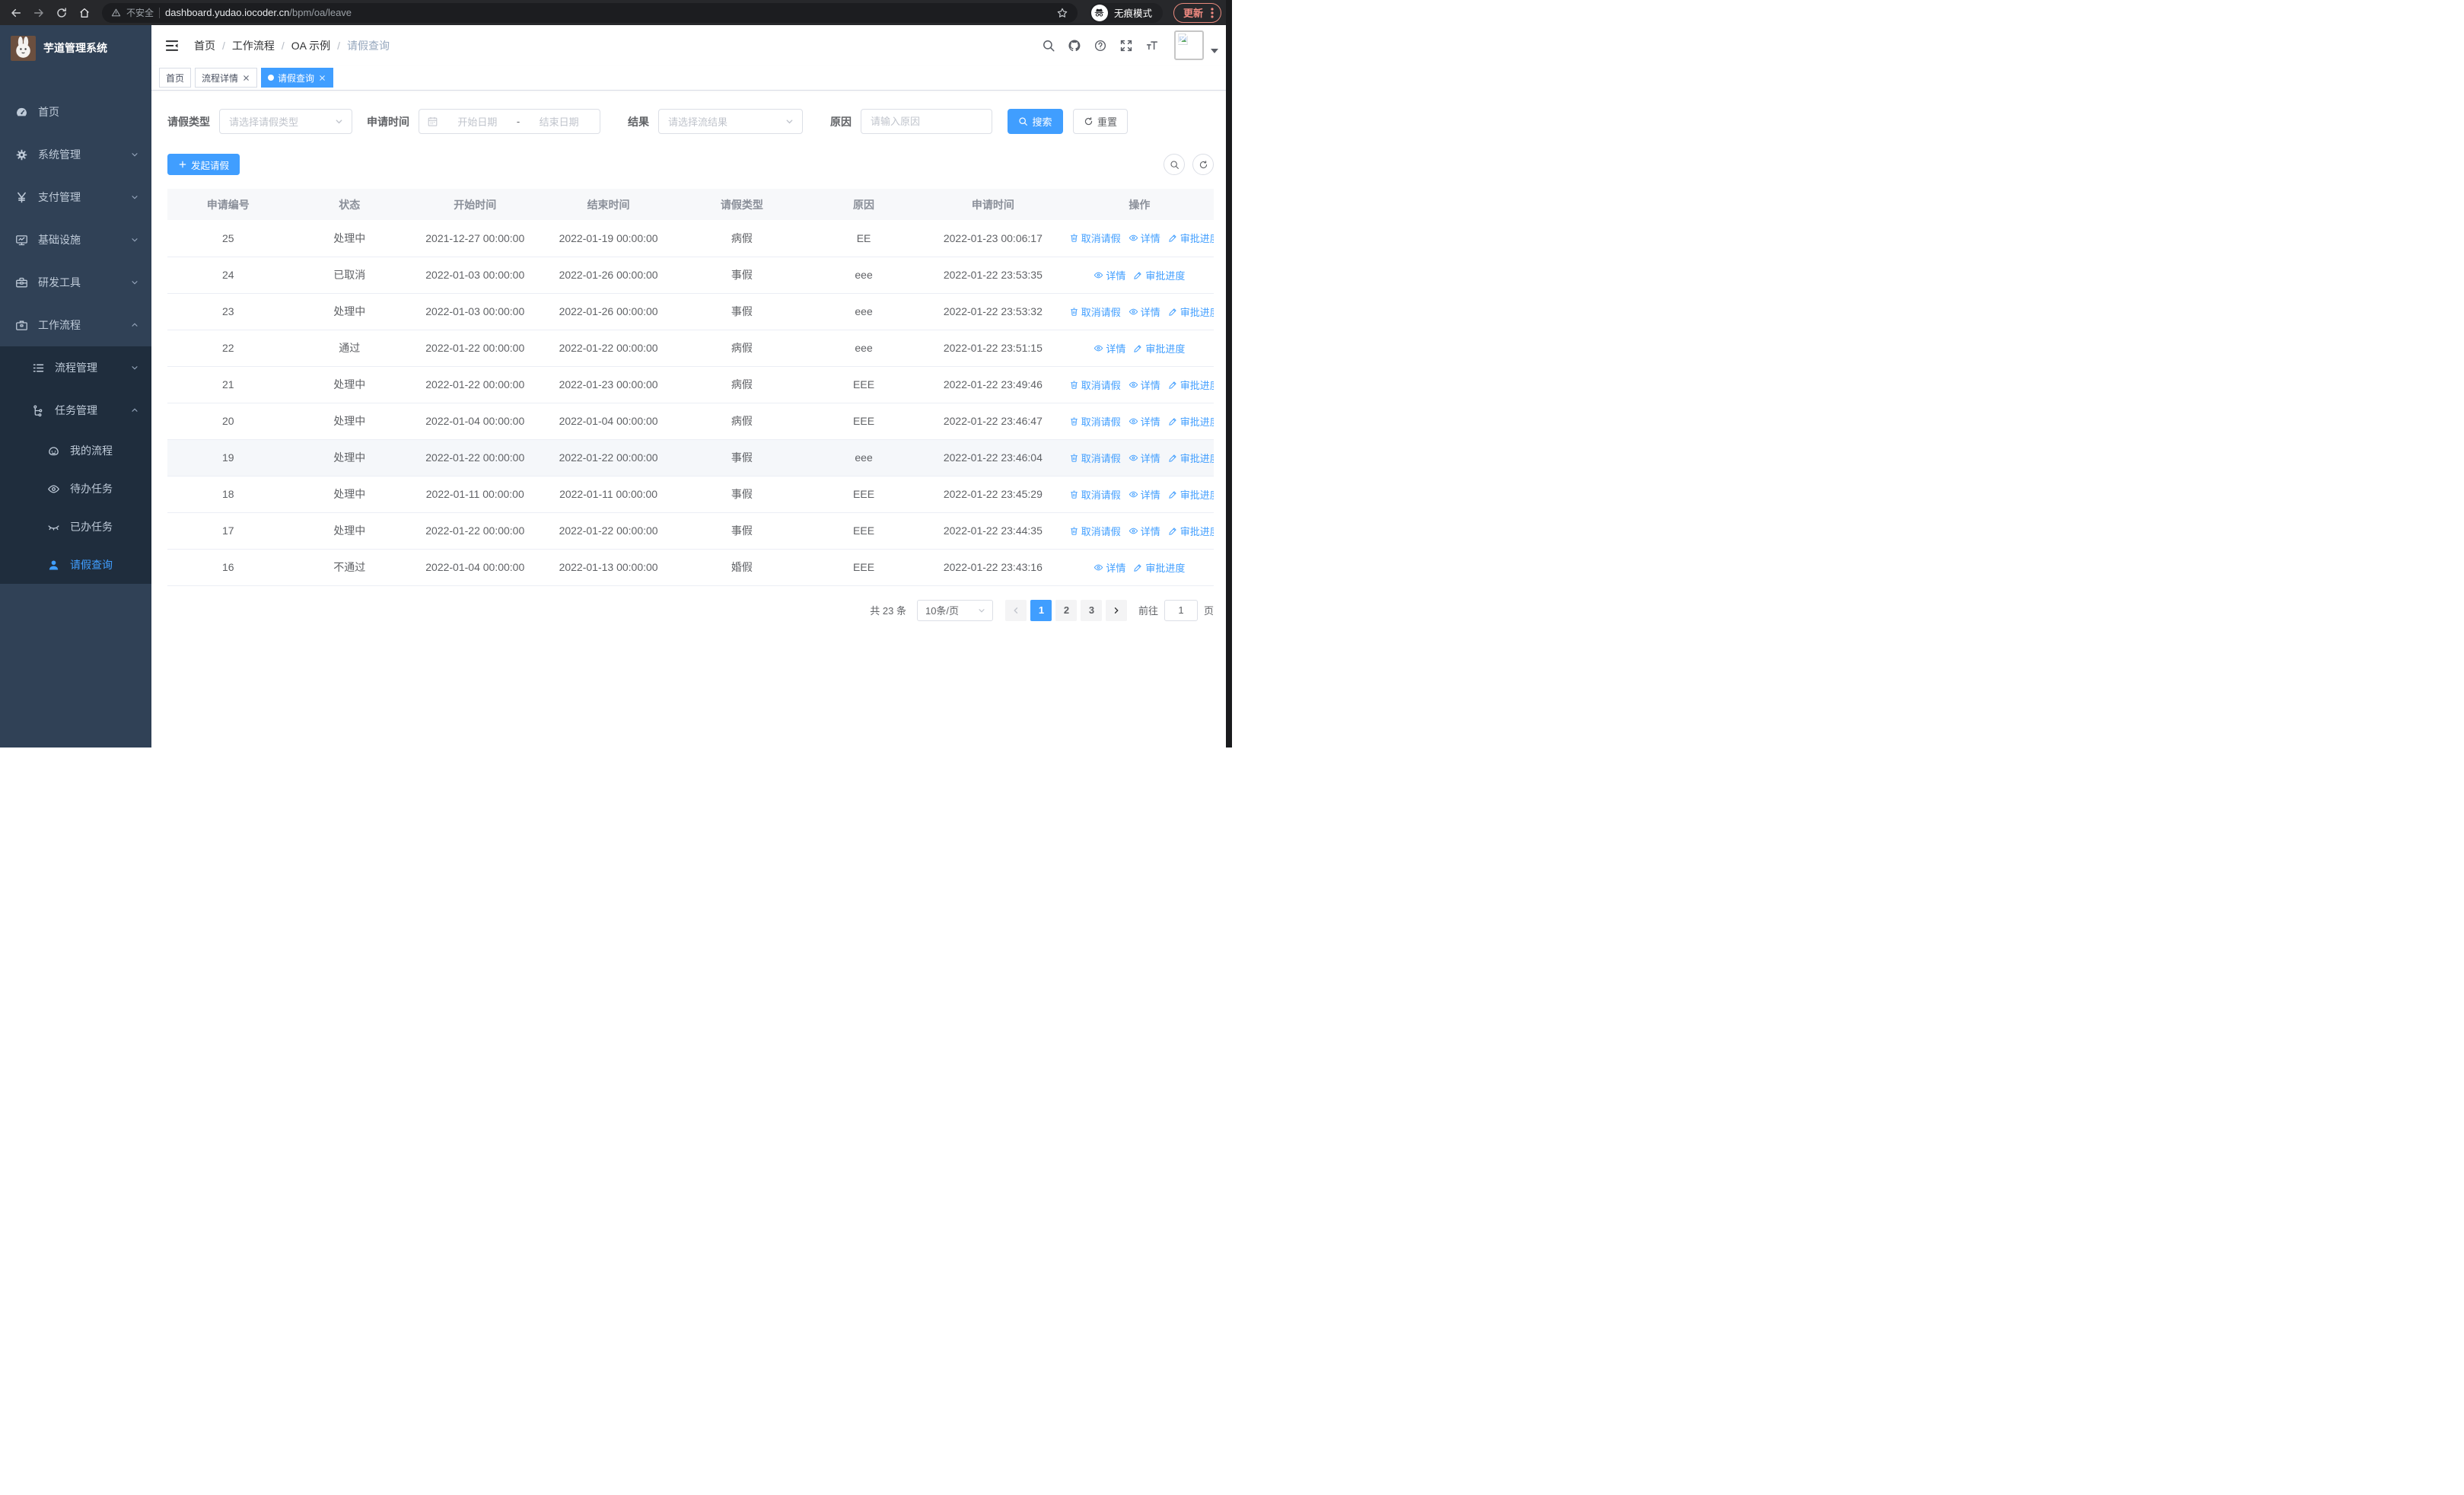 The image size is (2464, 1495). What do you see at coordinates (75, 489) in the screenshot?
I see `sidebar-item-todo-tasks: 待办任务` at bounding box center [75, 489].